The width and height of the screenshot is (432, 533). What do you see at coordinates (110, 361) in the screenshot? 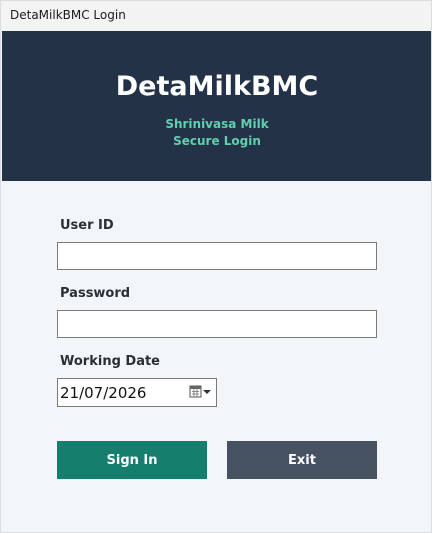
I see `working-date-label: Working Date` at bounding box center [110, 361].